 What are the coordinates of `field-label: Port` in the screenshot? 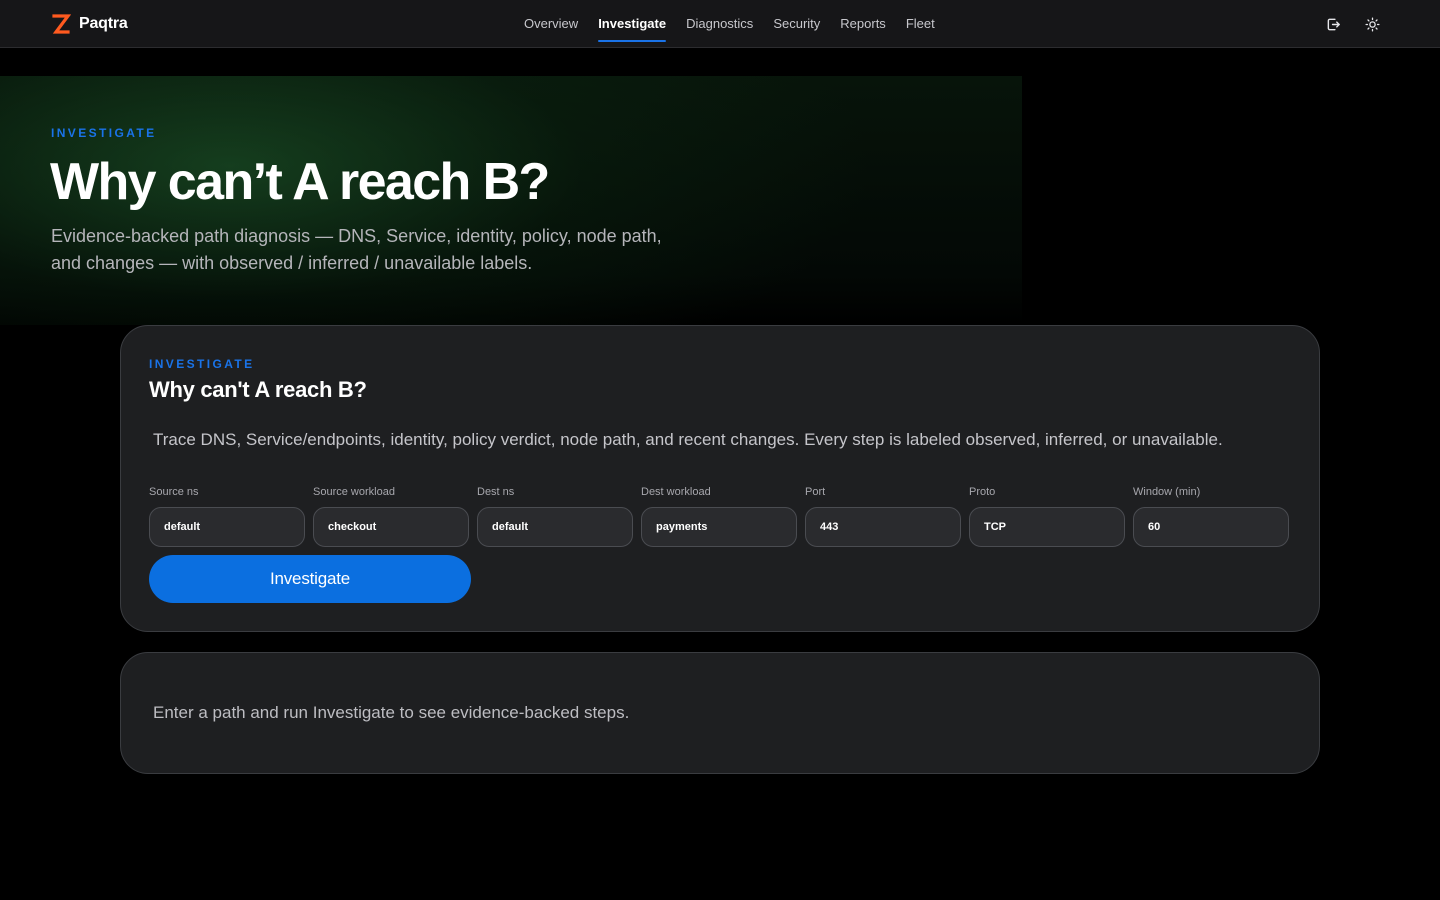 It's located at (815, 492).